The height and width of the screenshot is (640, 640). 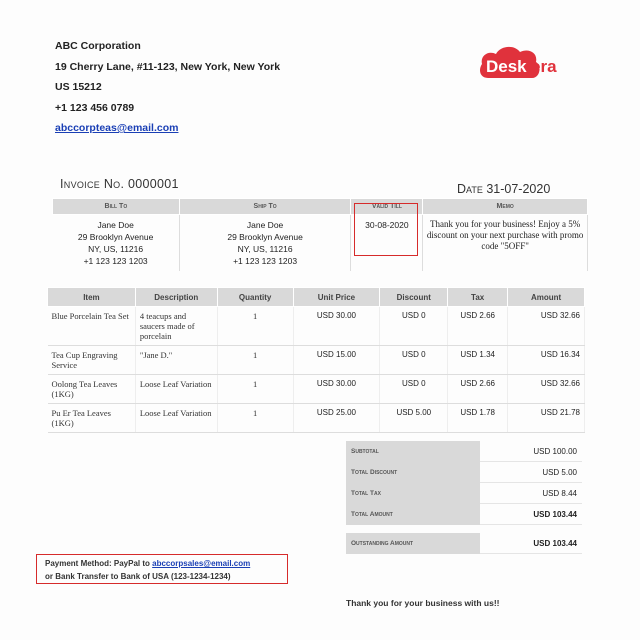 I want to click on bill-to-street: 29 Brooklyn Avenue, so click(x=115, y=237).